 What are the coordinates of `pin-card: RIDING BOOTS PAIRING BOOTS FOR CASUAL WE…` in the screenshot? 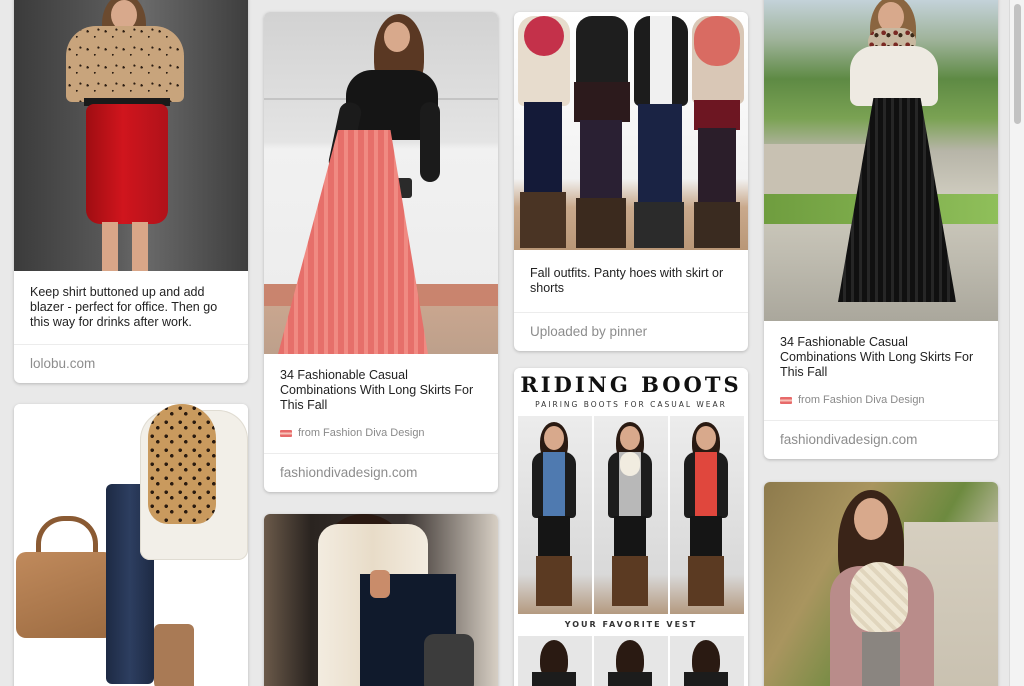 It's located at (631, 527).